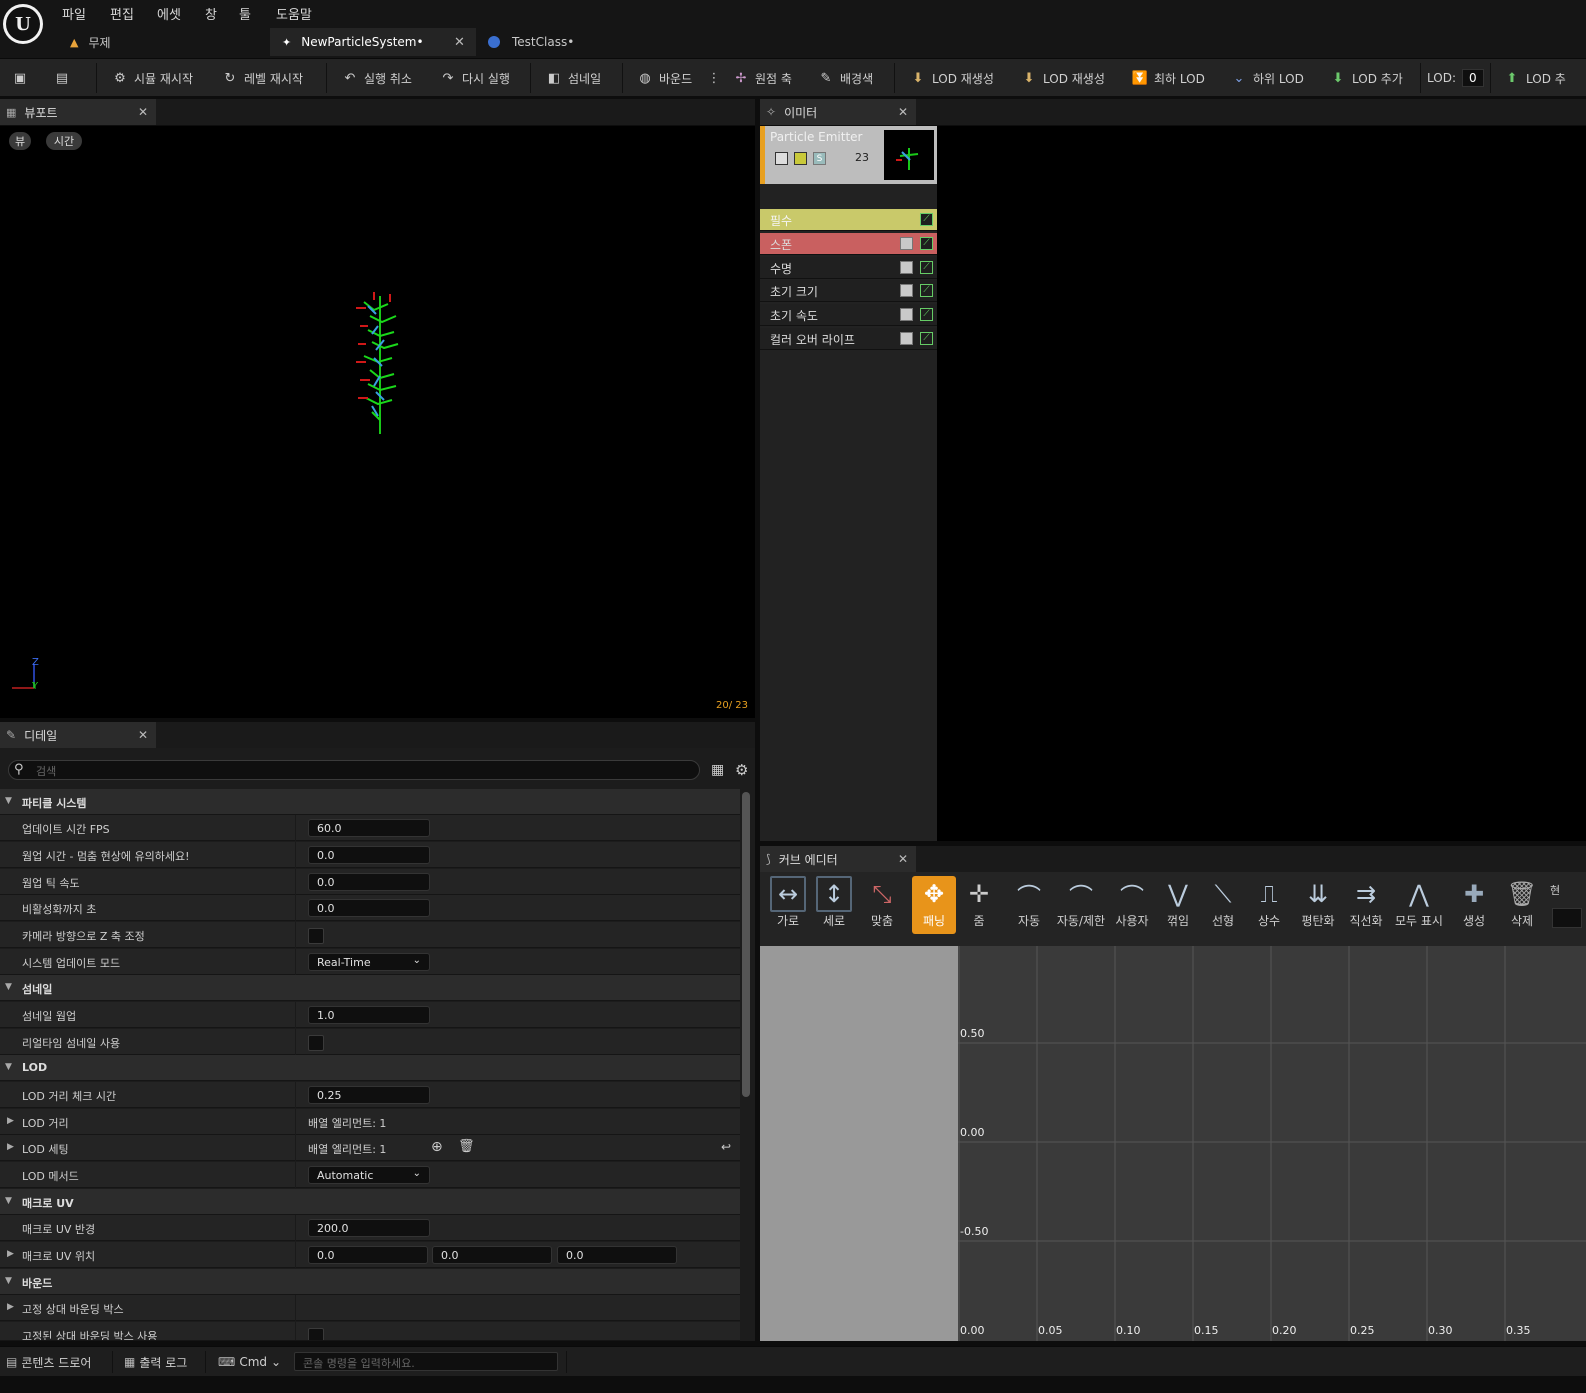 The image size is (1586, 1393). Describe the element at coordinates (838, 859) in the screenshot. I see `tab-curve-editor: ⟆ 커브 에디터 ✕` at that location.